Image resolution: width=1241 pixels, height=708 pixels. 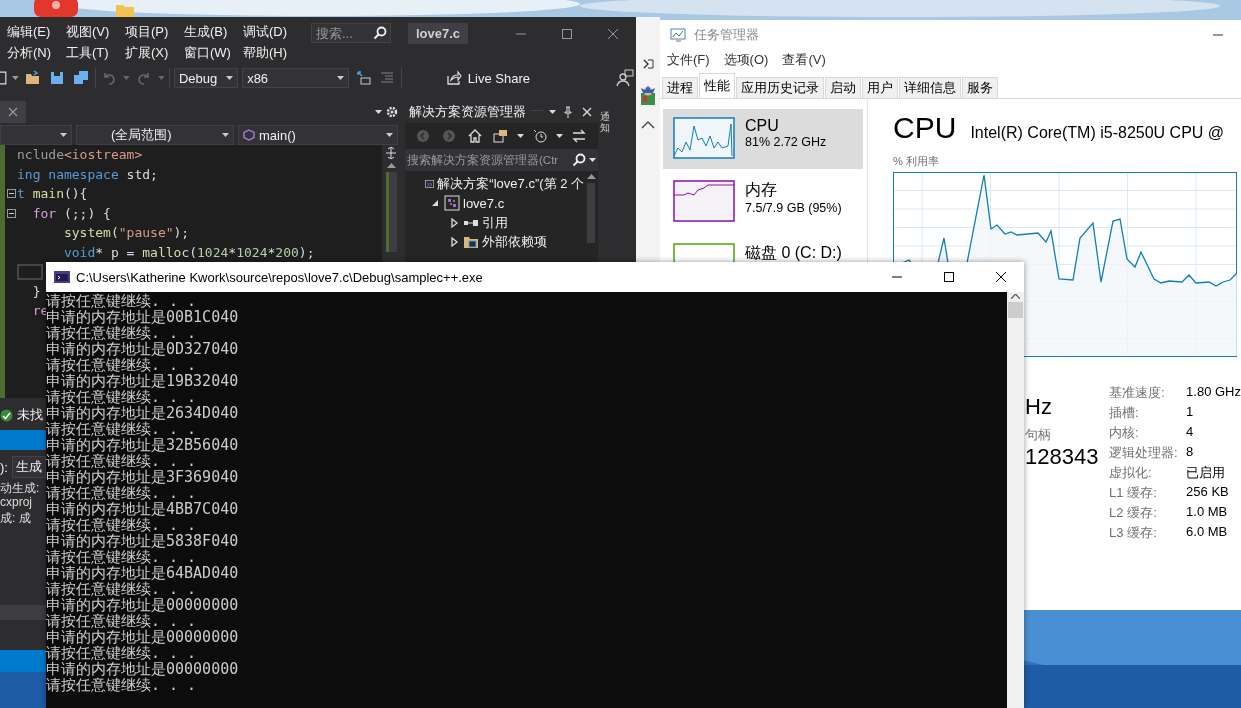 What do you see at coordinates (423, 136) in the screenshot?
I see `back-icon` at bounding box center [423, 136].